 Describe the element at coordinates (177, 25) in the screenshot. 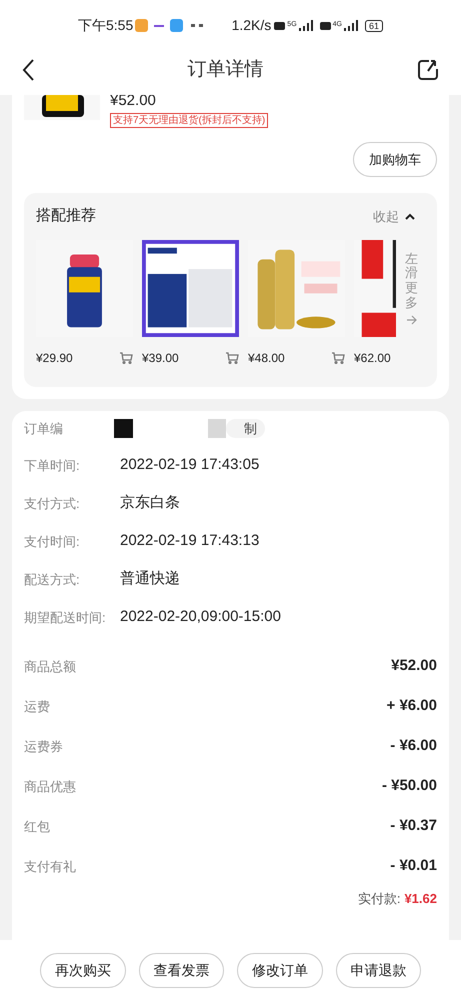

I see `app-icon` at that location.